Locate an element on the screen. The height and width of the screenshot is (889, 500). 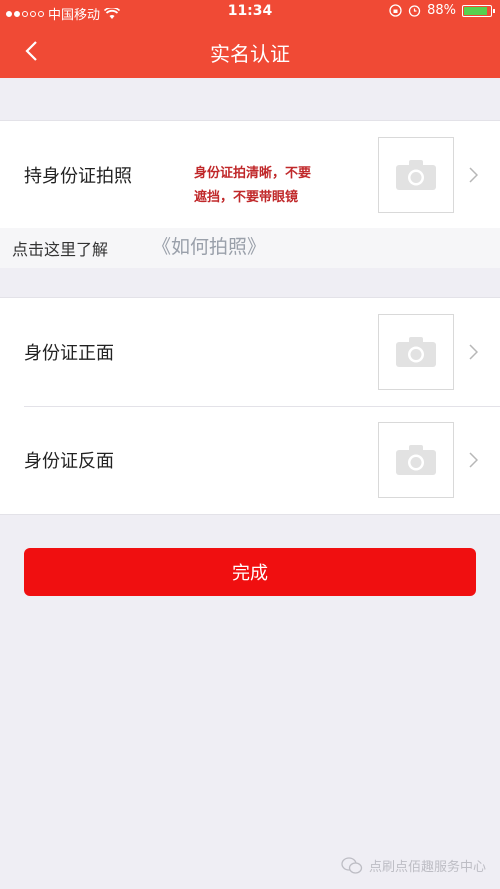
status-right: 88% is located at coordinates (442, 10).